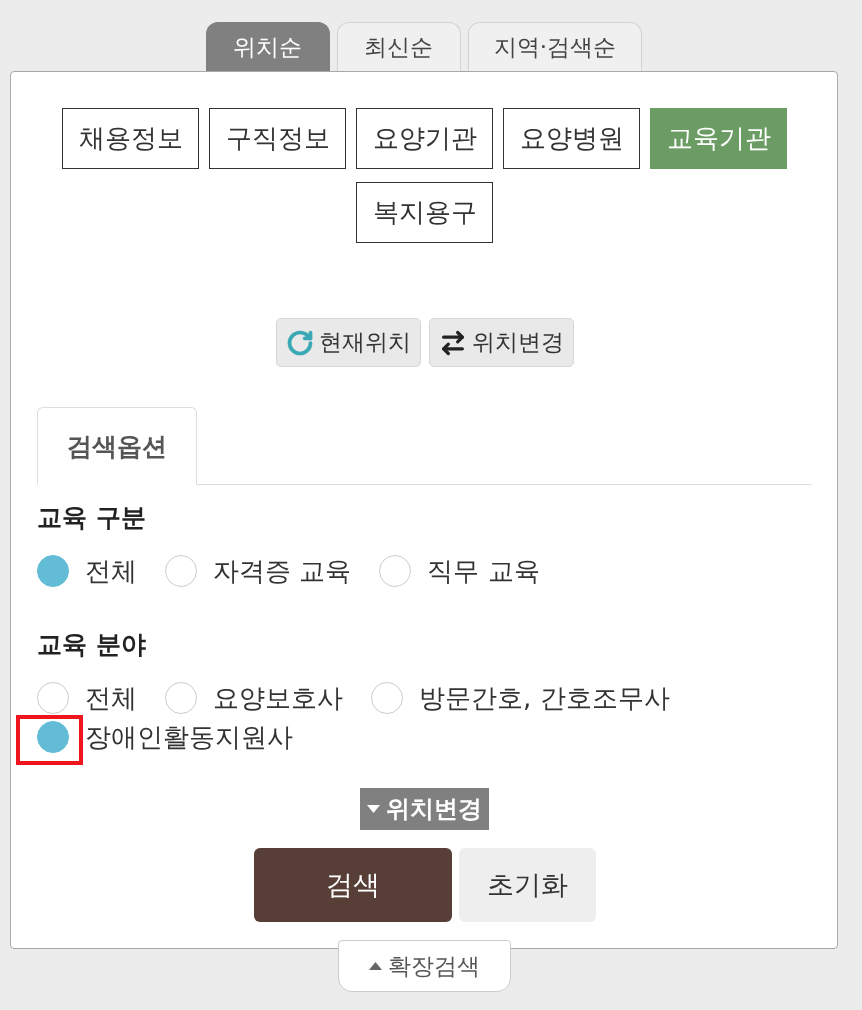 The height and width of the screenshot is (1010, 862). I want to click on category-button: 채용정보, so click(130, 138).